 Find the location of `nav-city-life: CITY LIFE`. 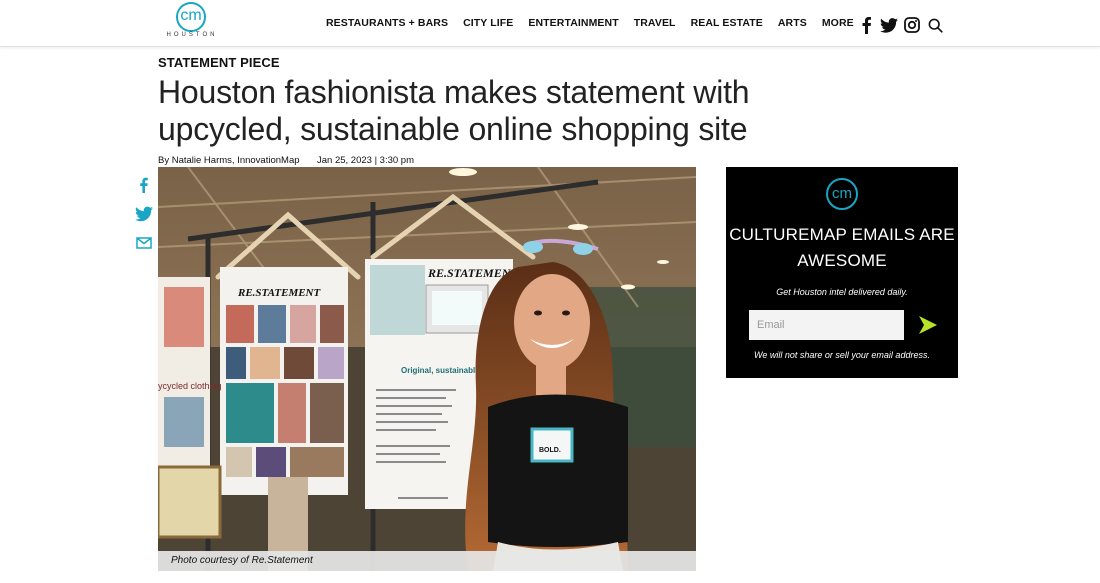

nav-city-life: CITY LIFE is located at coordinates (488, 23).